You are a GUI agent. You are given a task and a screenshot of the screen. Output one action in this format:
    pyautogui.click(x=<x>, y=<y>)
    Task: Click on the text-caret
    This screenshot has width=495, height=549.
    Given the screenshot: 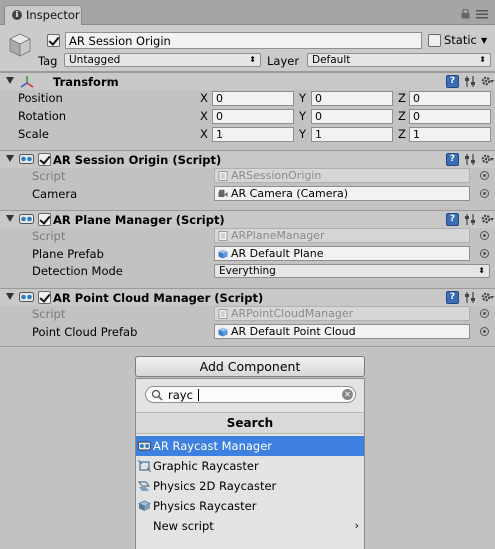 What is the action you would take?
    pyautogui.click(x=198, y=395)
    